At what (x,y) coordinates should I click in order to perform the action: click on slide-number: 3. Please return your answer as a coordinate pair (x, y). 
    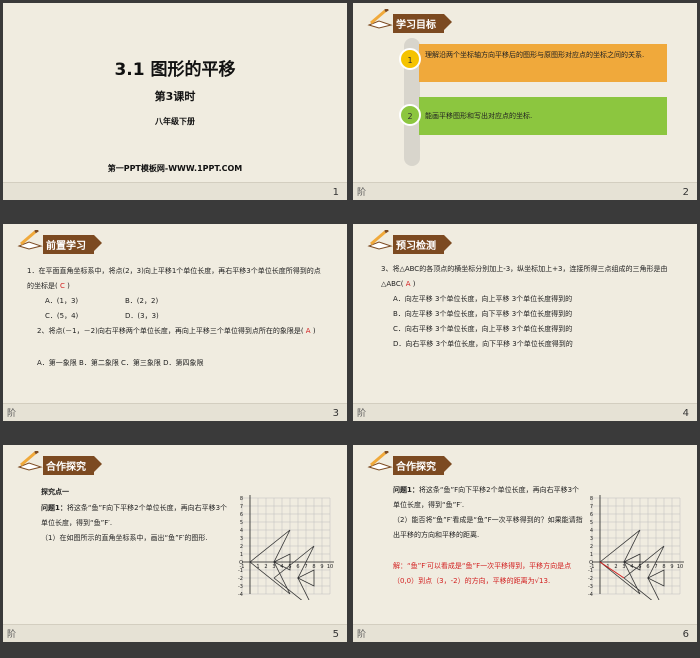
    Looking at the image, I should click on (335, 413).